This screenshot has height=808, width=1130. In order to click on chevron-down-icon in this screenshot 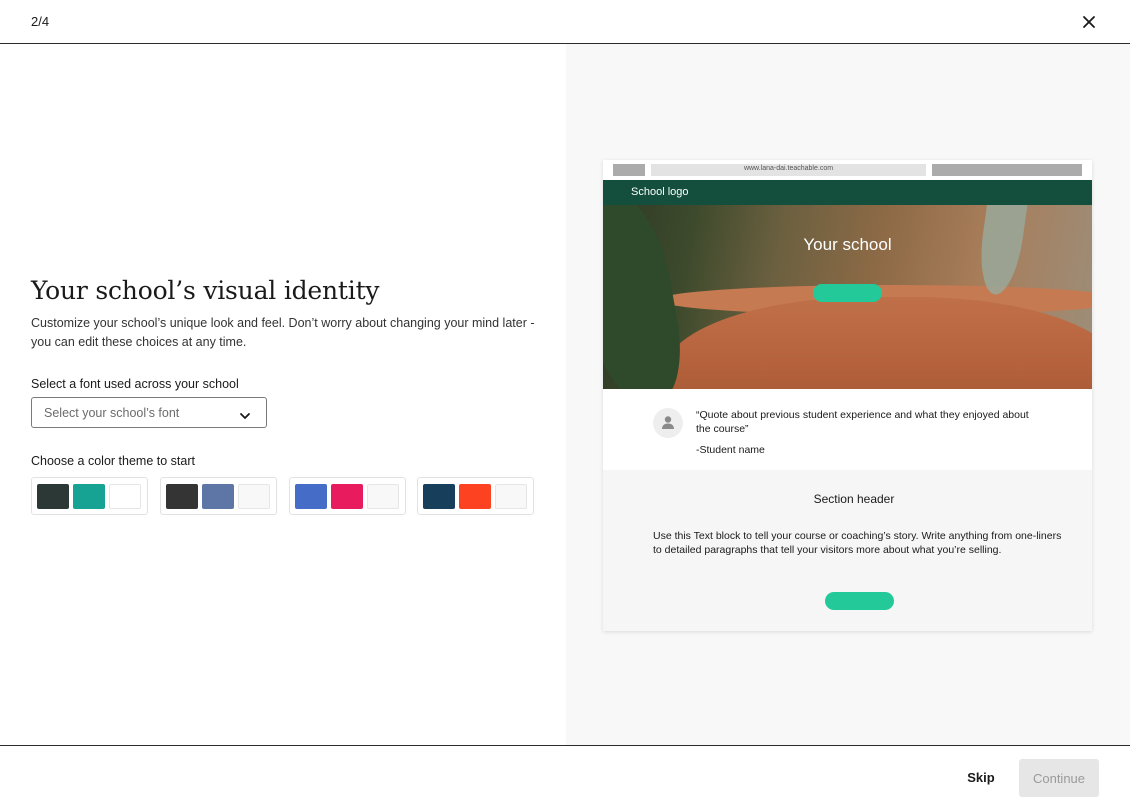, I will do `click(245, 413)`.